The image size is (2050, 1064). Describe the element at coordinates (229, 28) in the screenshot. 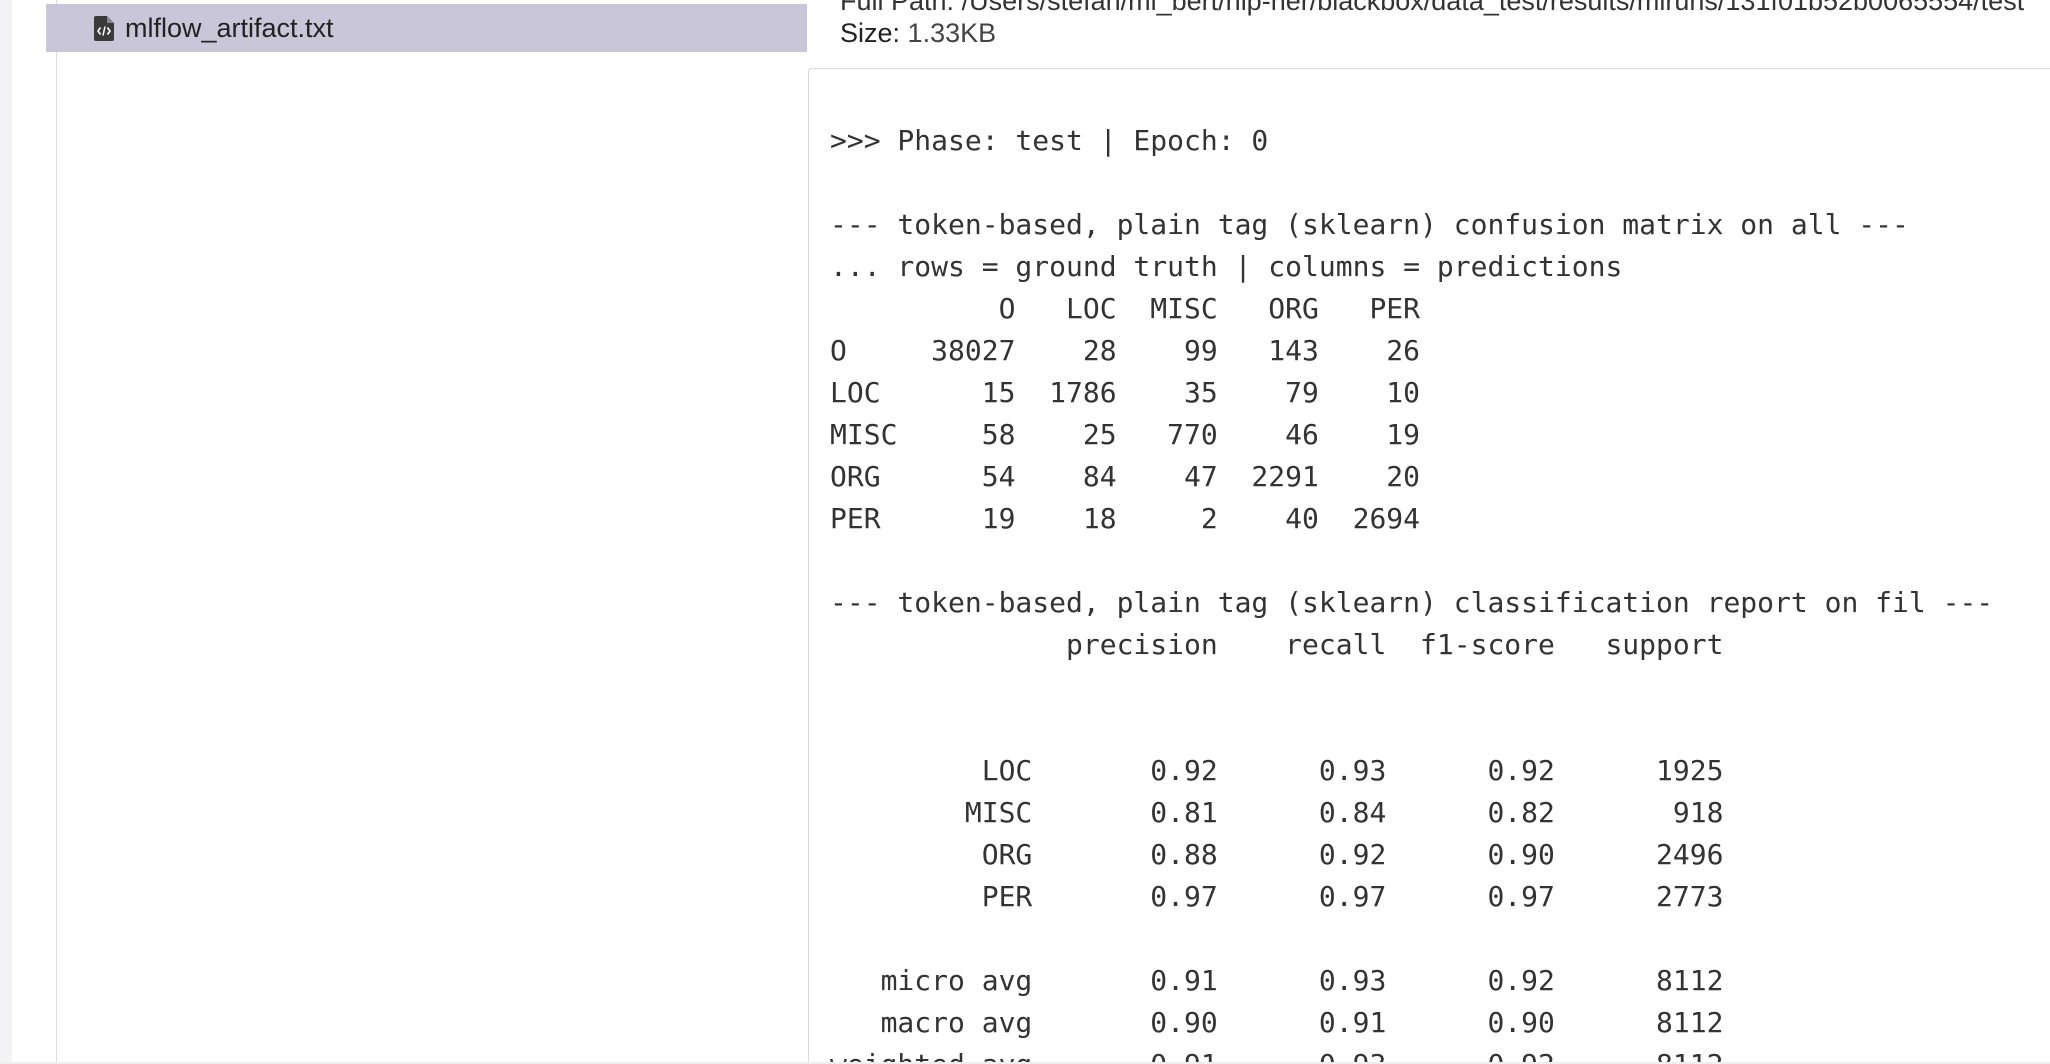

I see `tree-item-label: mlflow_artifact.txt` at that location.